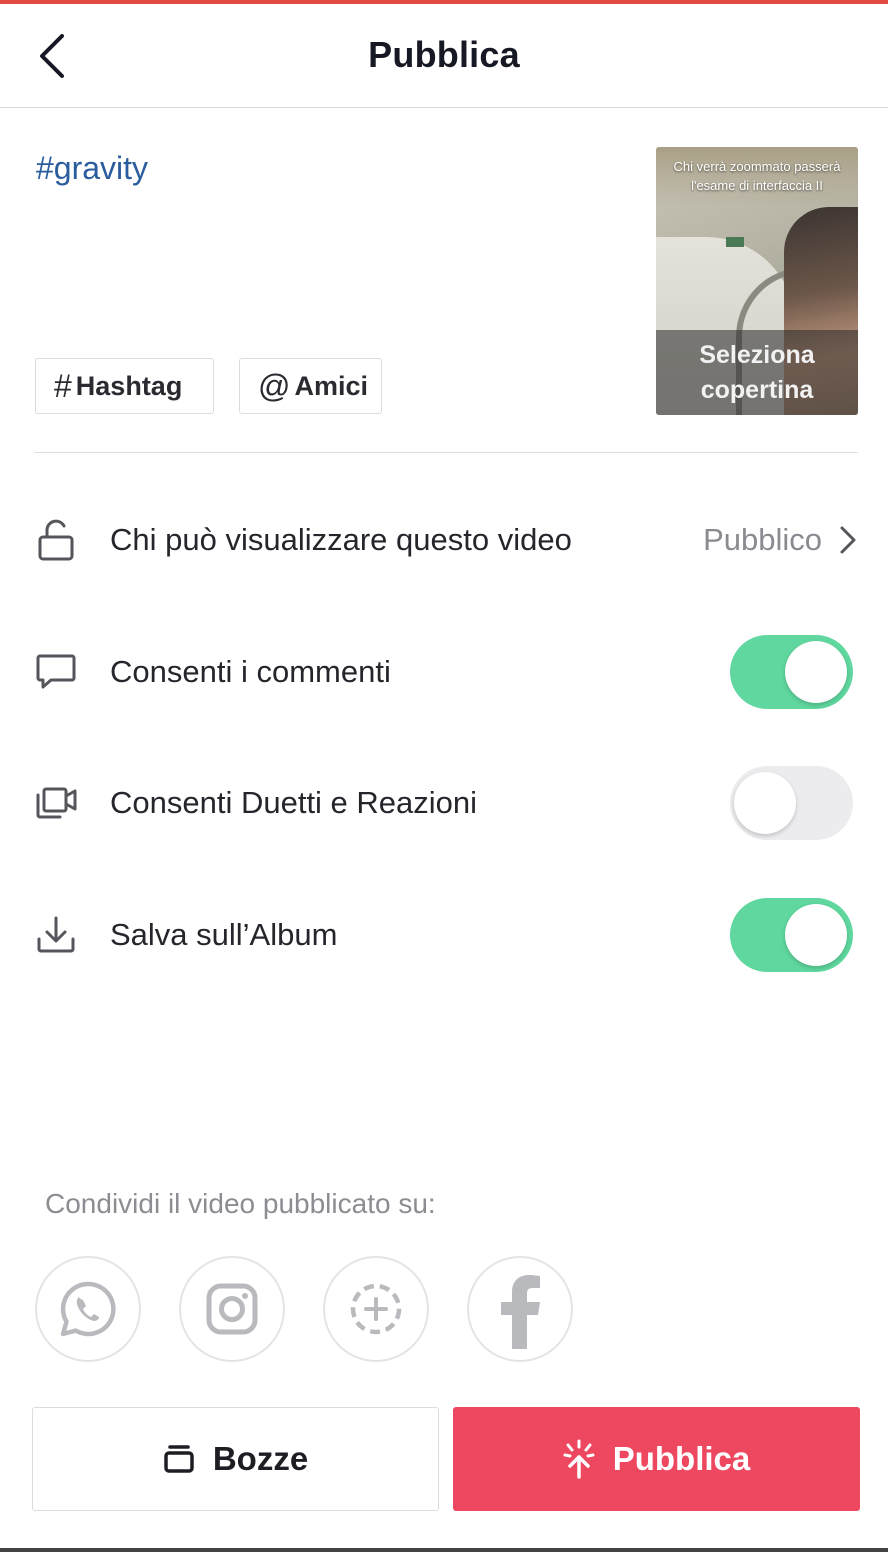  What do you see at coordinates (92, 168) in the screenshot?
I see `caption-input: #gravity` at bounding box center [92, 168].